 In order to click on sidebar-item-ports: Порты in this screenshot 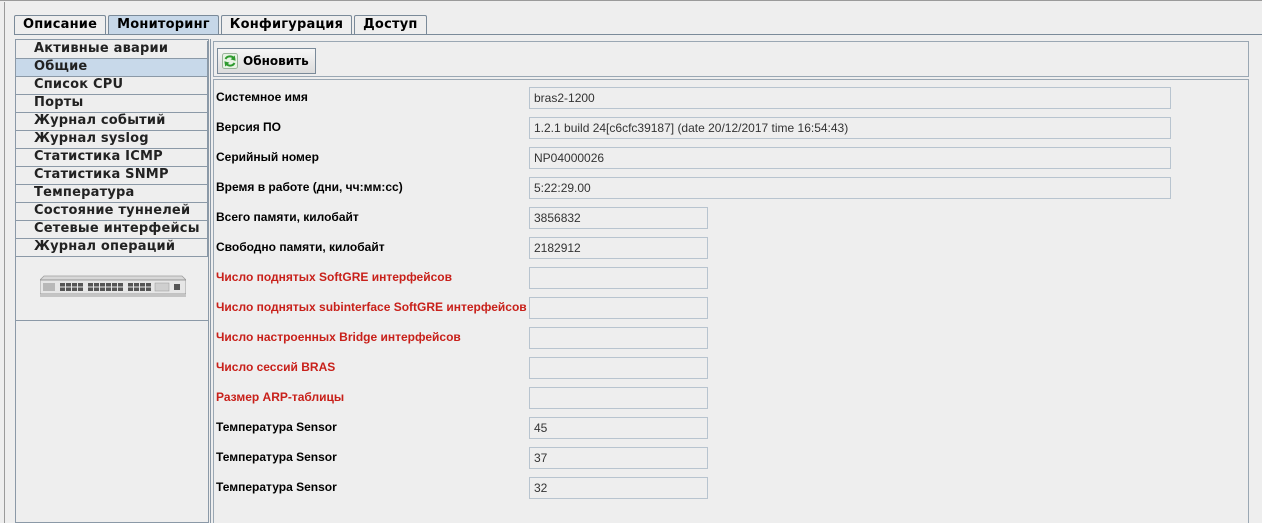, I will do `click(112, 104)`.